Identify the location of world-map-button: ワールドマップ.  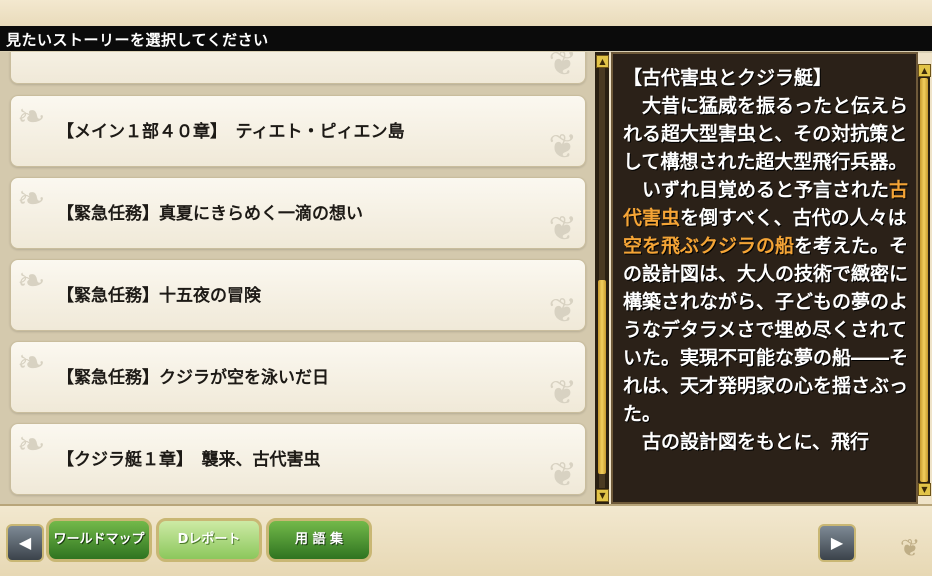
(99, 540).